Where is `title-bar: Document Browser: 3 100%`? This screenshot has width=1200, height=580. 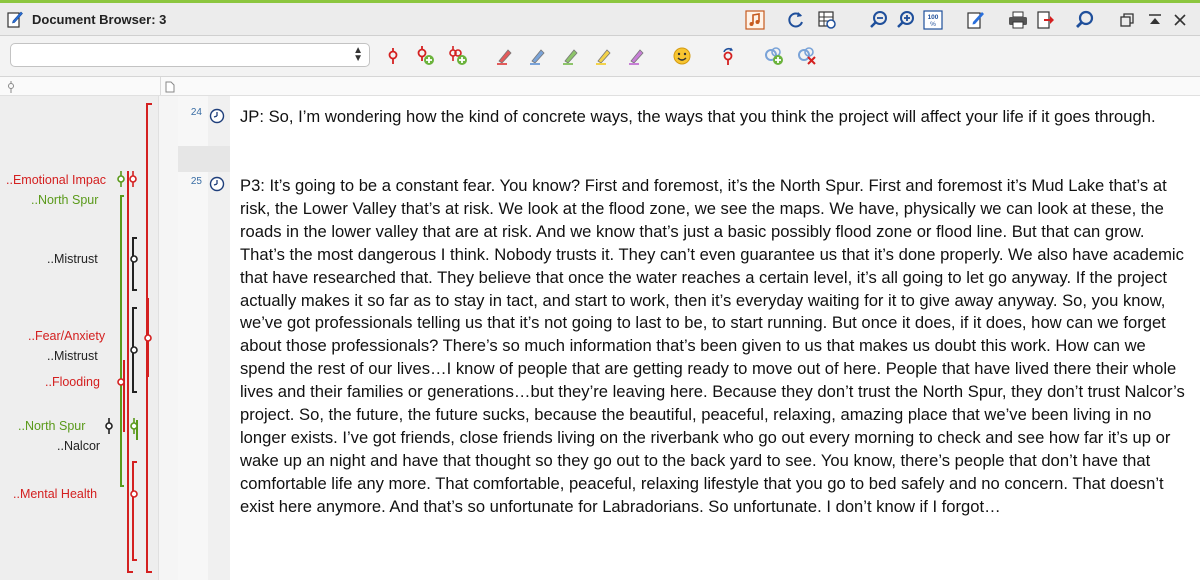 title-bar: Document Browser: 3 100% is located at coordinates (600, 19).